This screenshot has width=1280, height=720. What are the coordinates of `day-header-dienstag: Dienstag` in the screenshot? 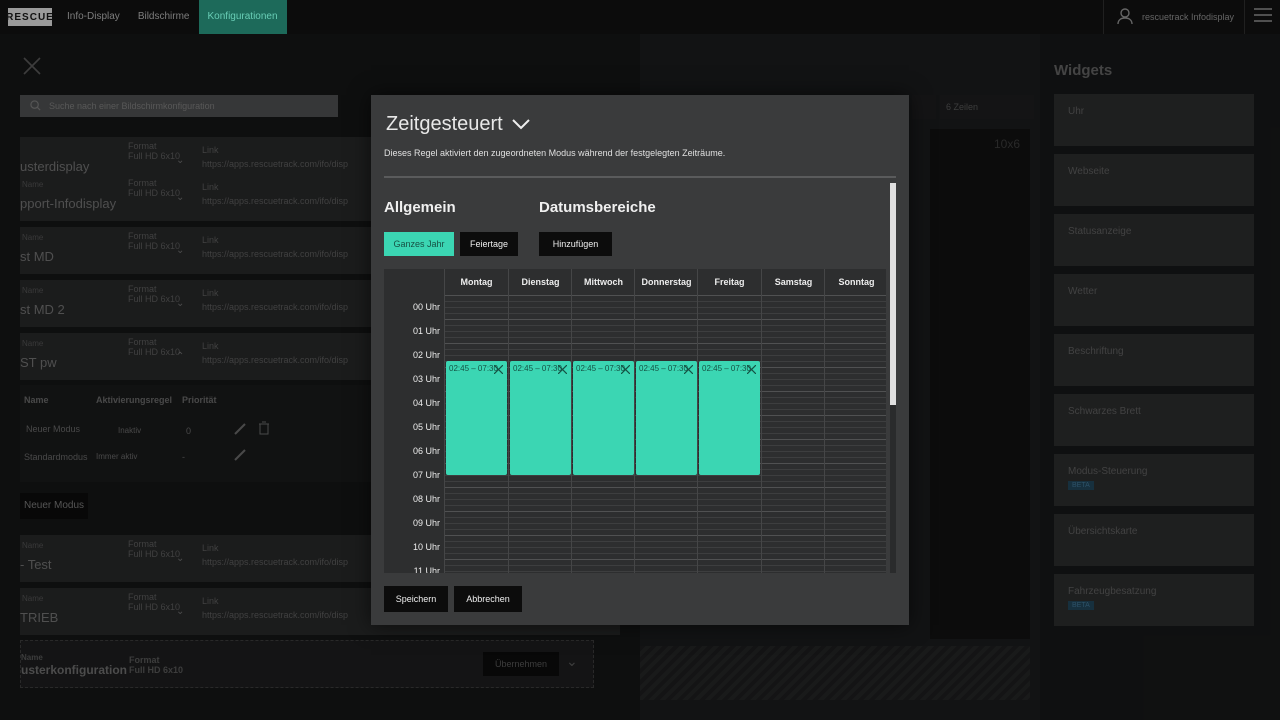 It's located at (540, 282).